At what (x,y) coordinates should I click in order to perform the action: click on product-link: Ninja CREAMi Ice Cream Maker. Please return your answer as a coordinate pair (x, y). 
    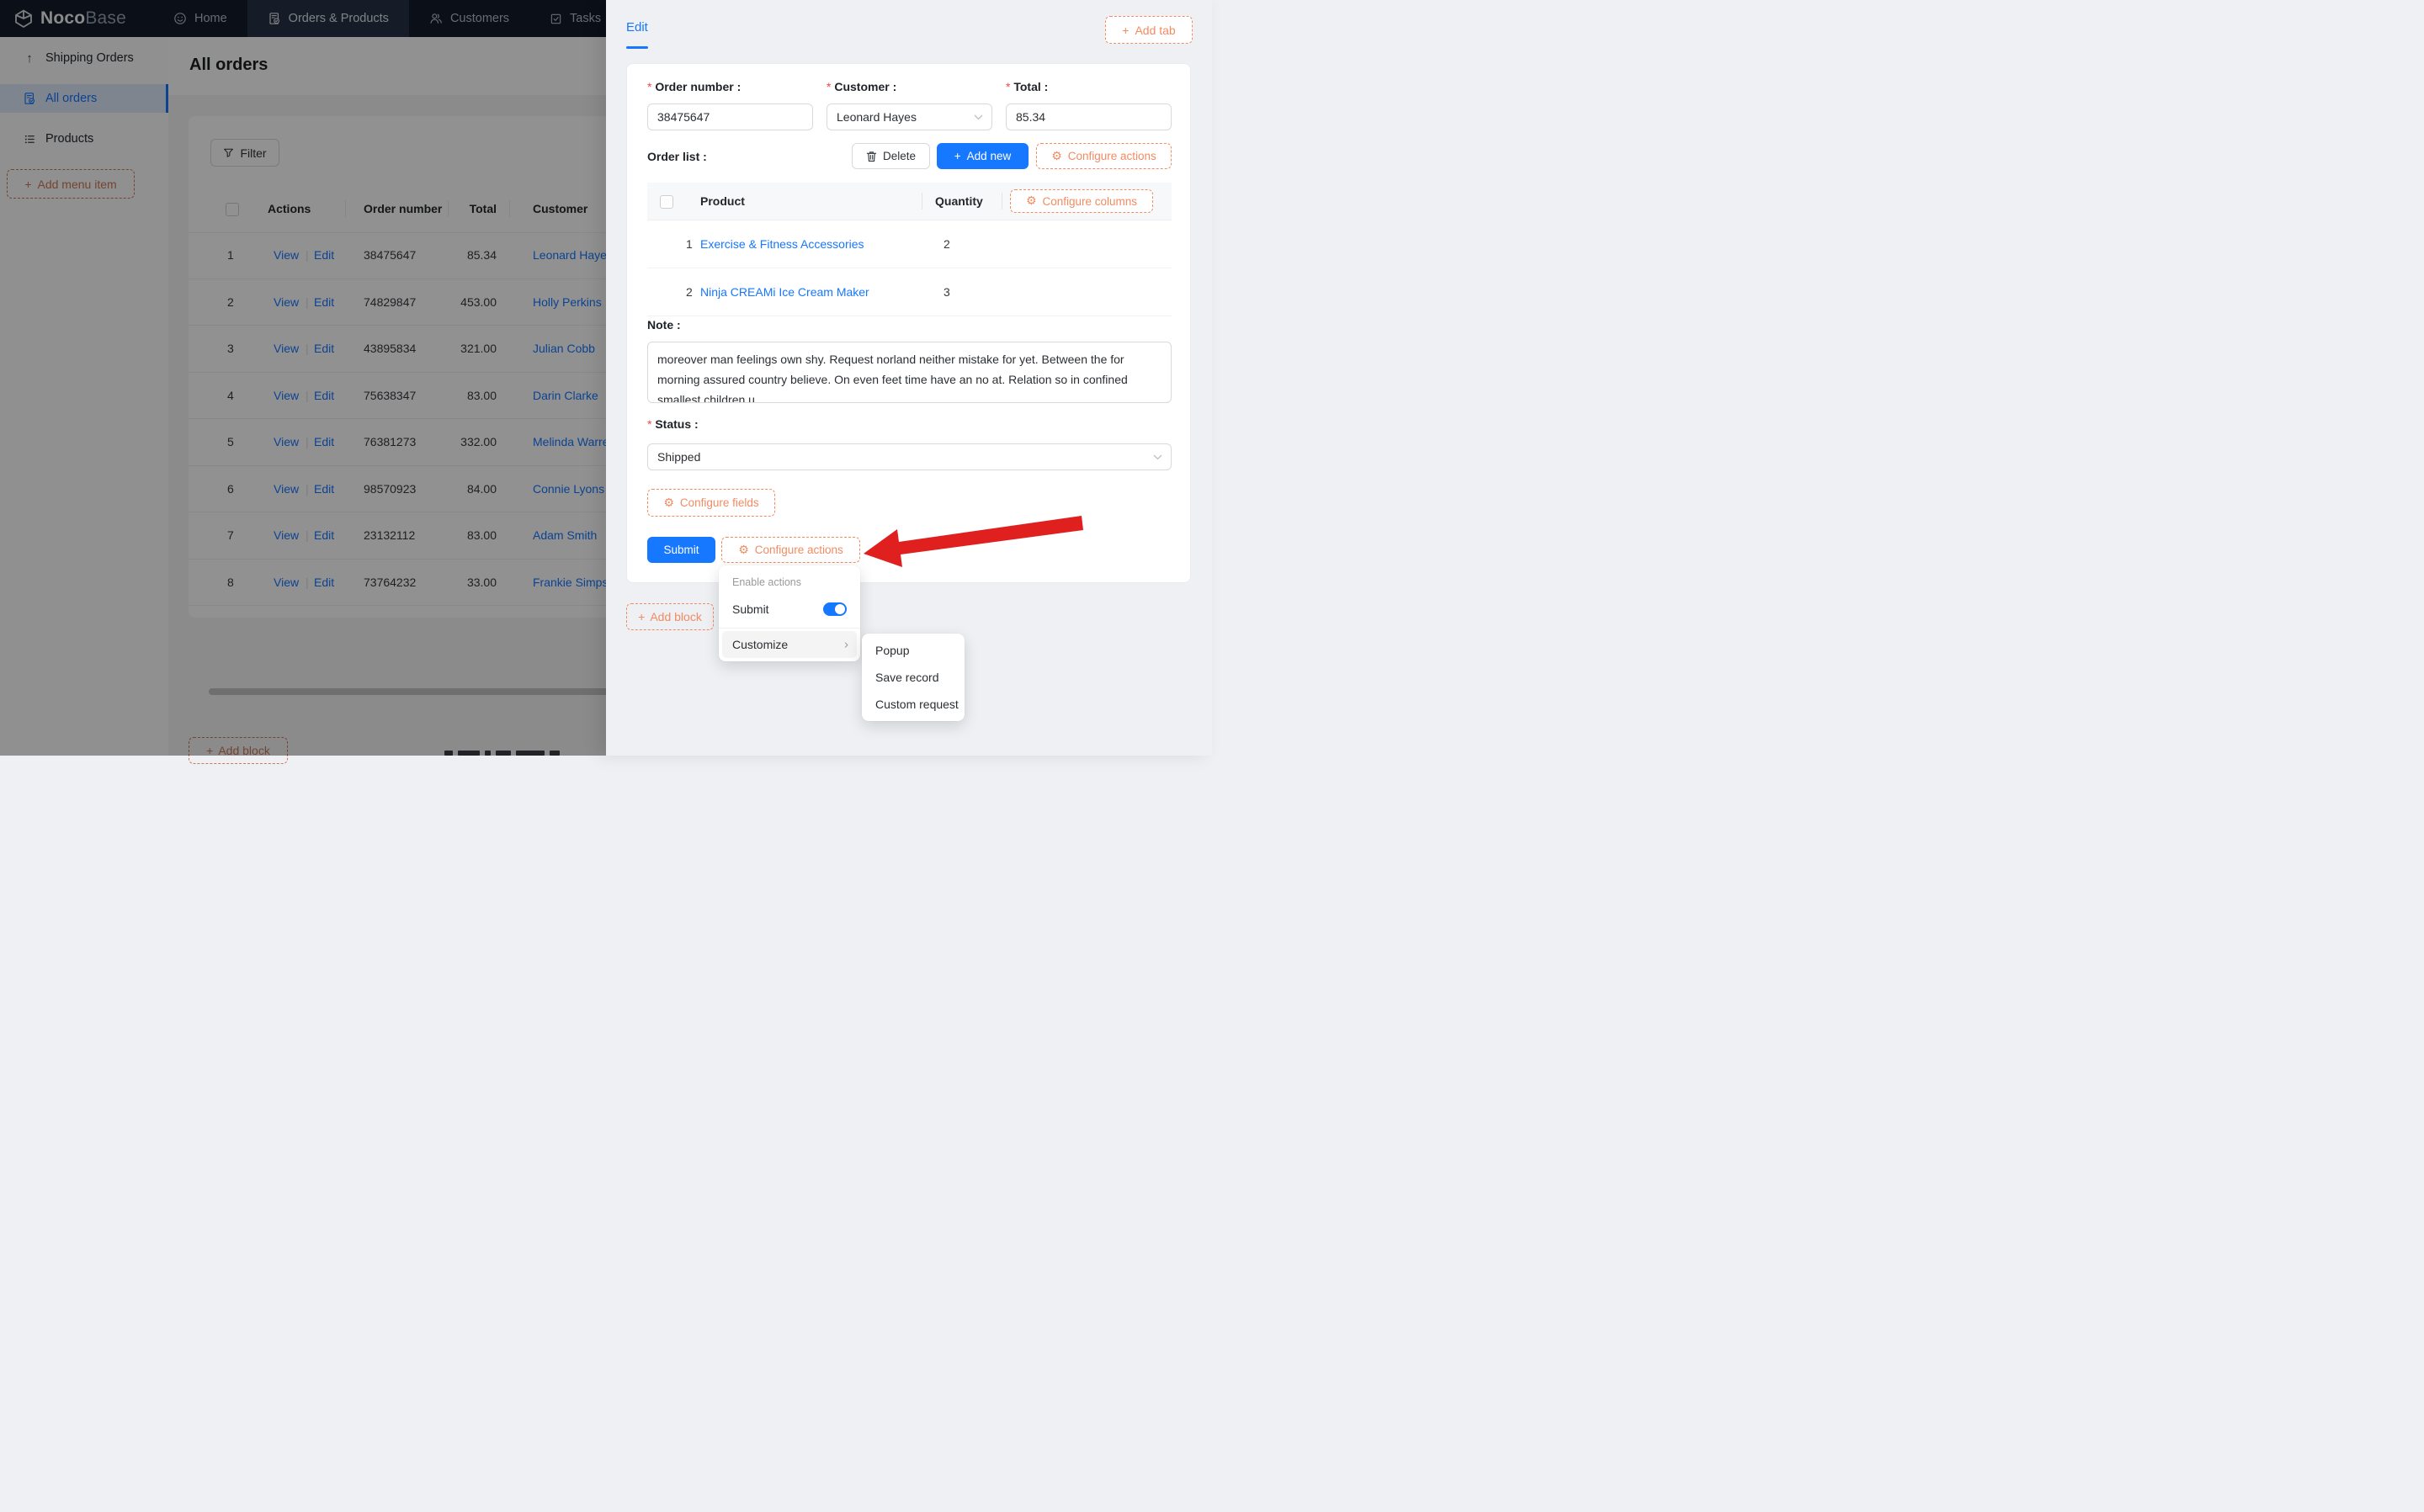
    Looking at the image, I should click on (784, 292).